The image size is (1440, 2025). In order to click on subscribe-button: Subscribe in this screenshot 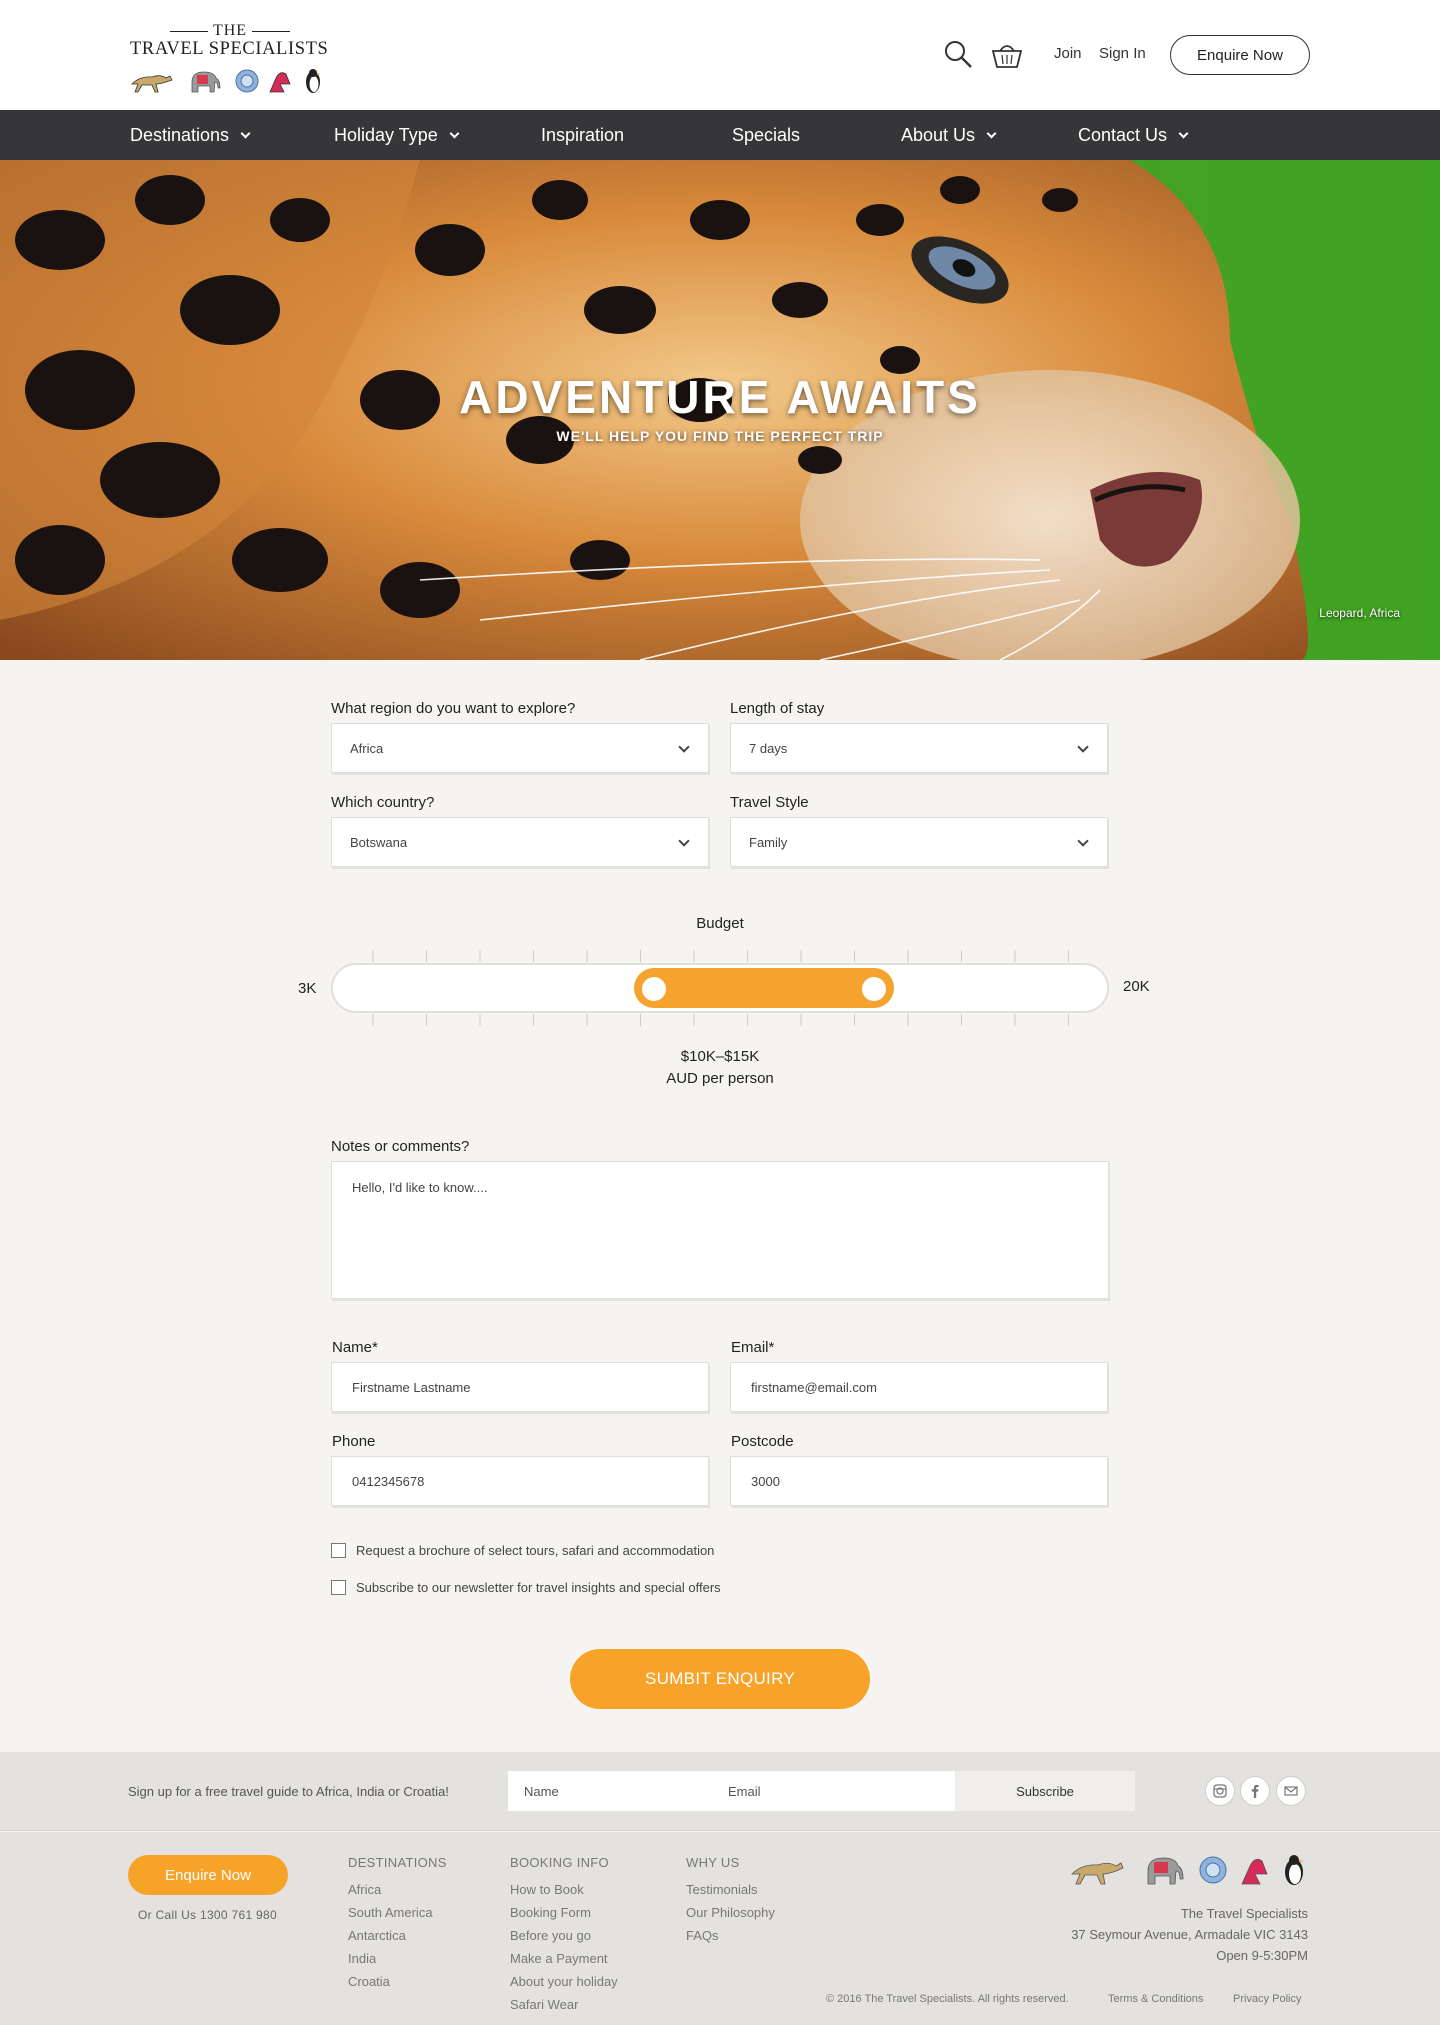, I will do `click(1045, 1791)`.